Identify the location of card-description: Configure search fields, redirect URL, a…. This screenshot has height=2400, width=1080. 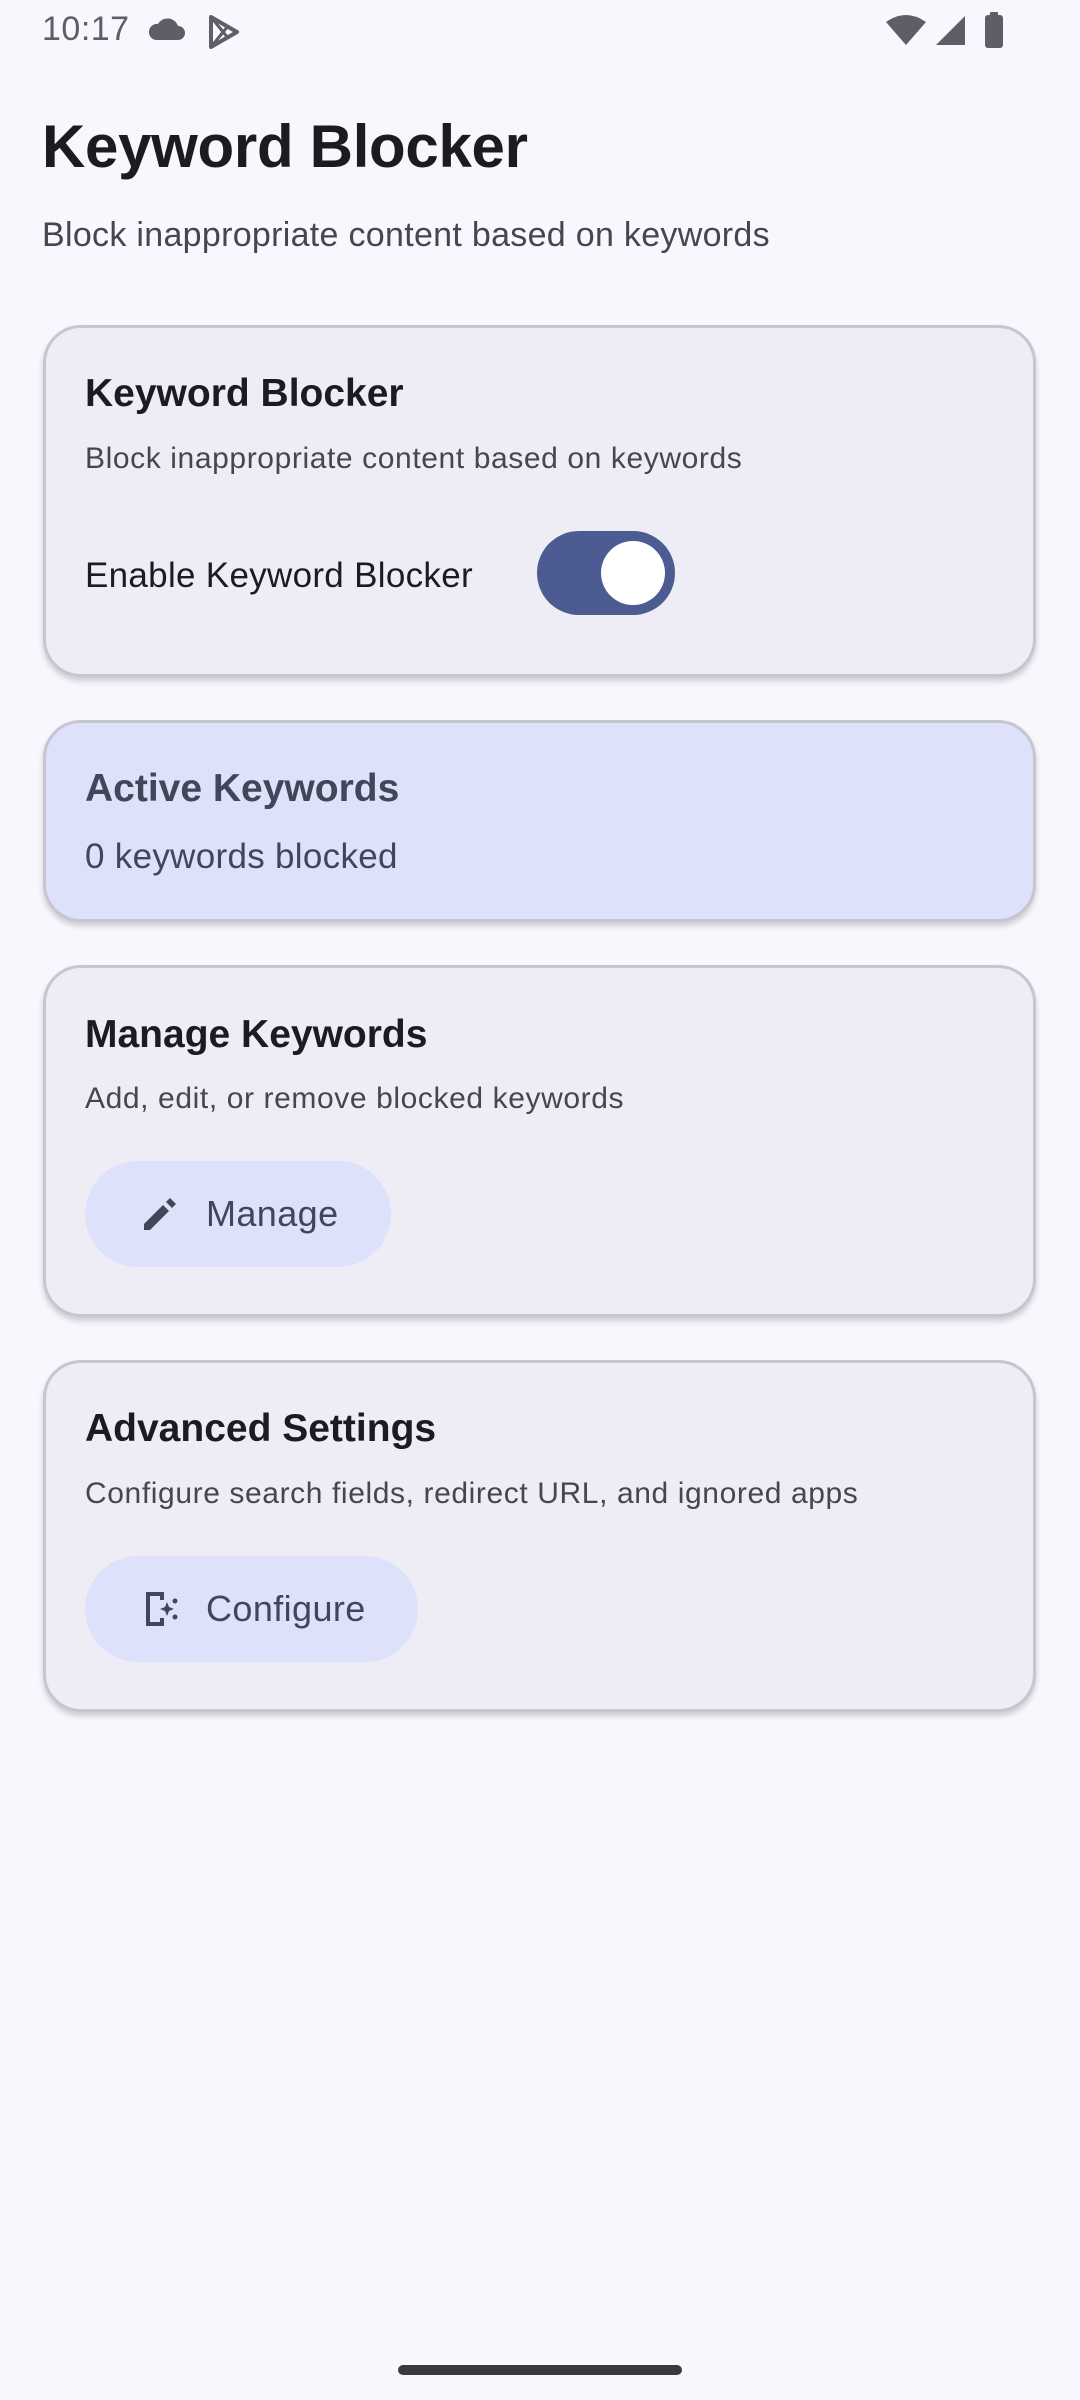
(472, 1493).